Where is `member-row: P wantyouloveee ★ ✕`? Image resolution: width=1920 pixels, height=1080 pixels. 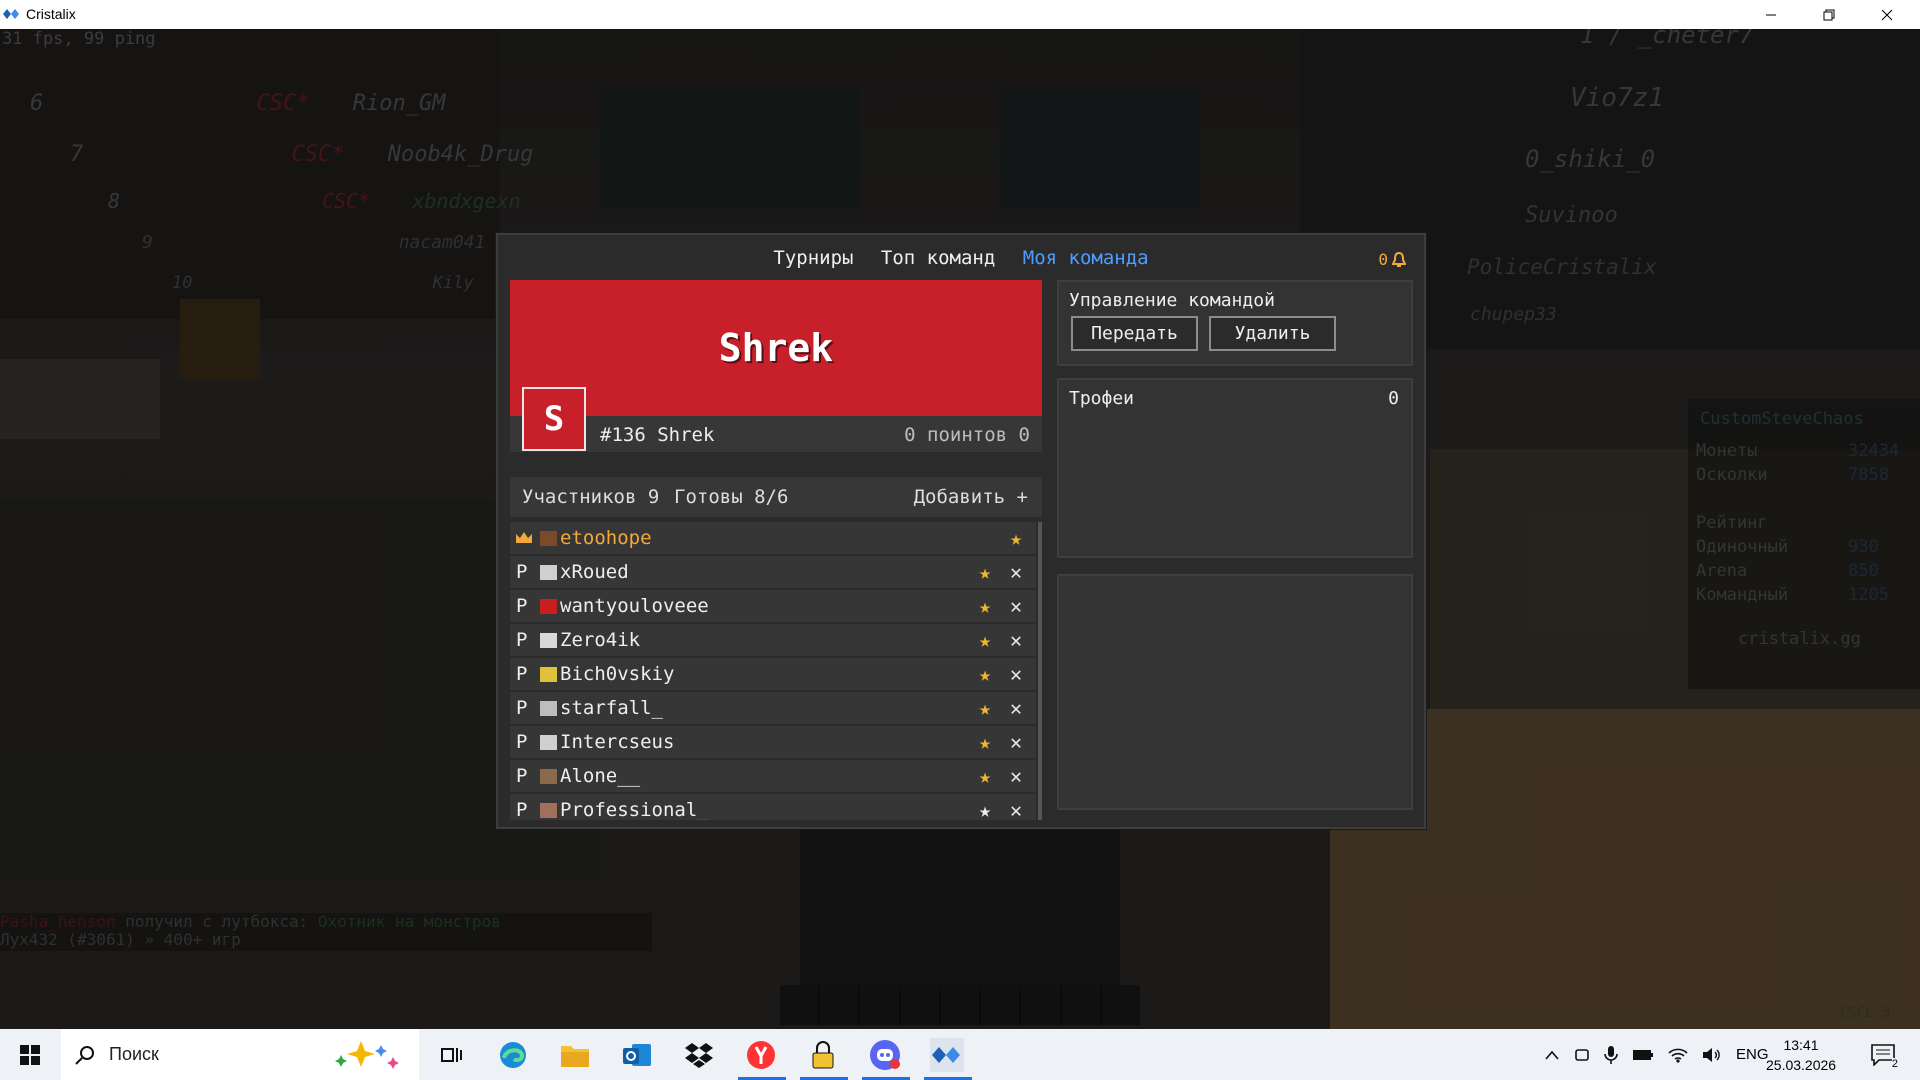
member-row: P wantyouloveee ★ ✕ is located at coordinates (773, 606).